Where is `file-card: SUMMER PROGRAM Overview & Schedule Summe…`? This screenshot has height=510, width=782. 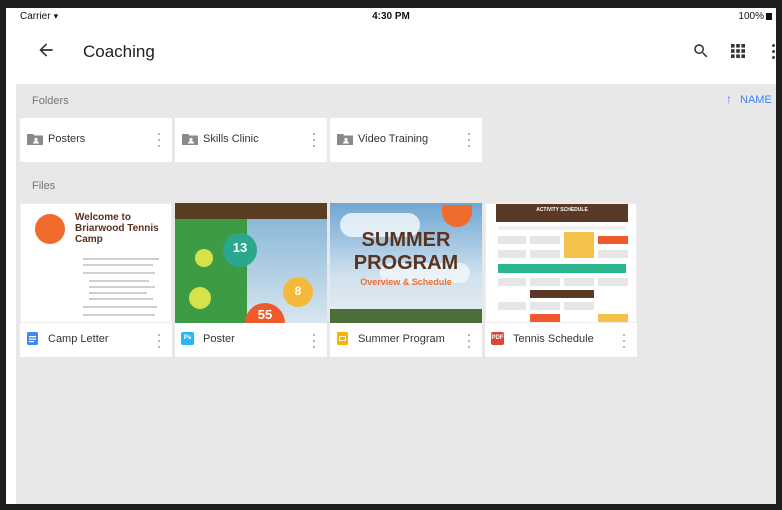 file-card: SUMMER PROGRAM Overview & Schedule Summe… is located at coordinates (406, 280).